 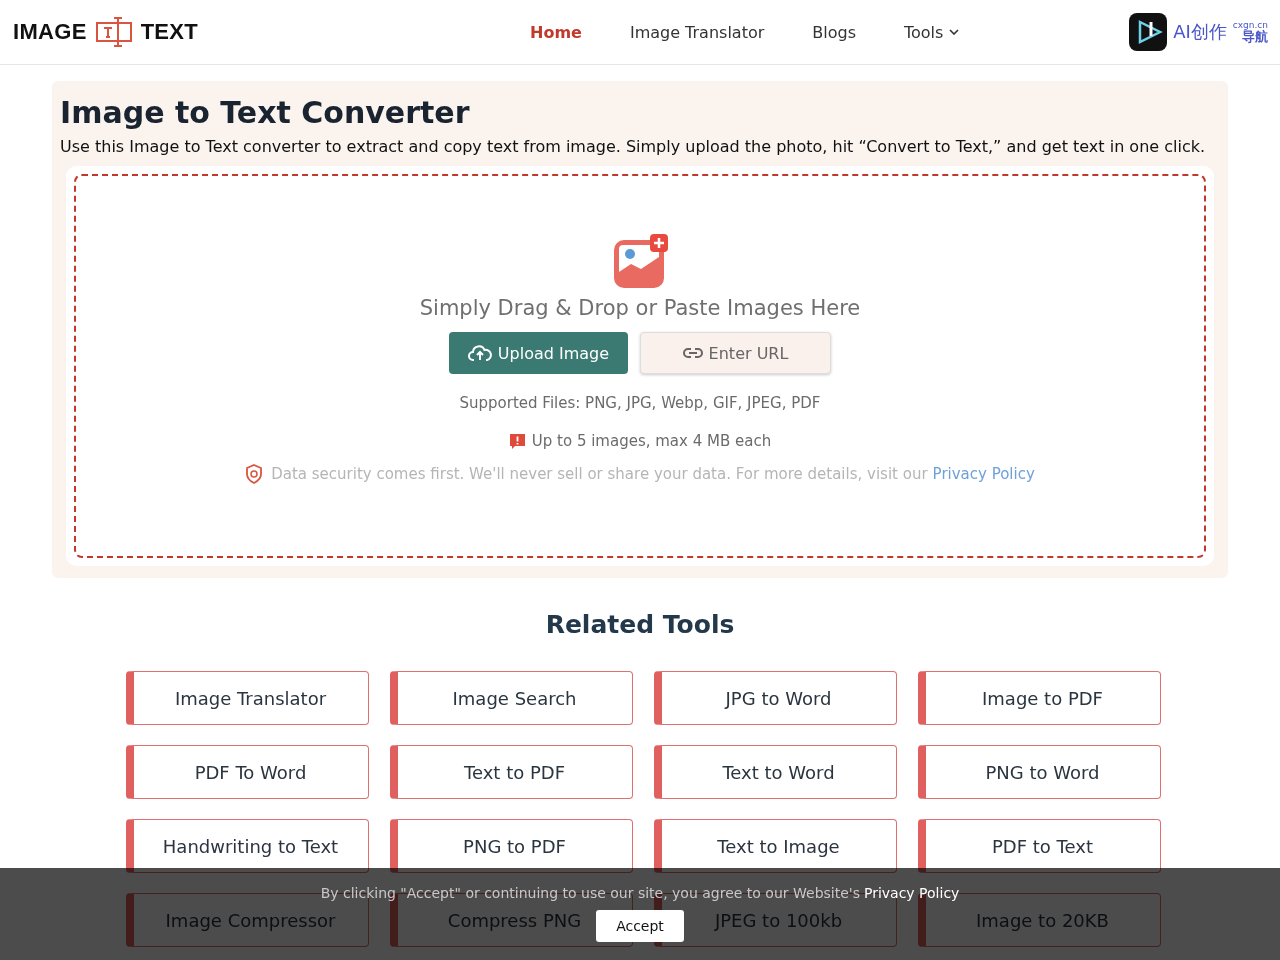 I want to click on page-description: Use this Image to Text converter to extract and copy text from image. Simply upload the photo, hit “Convert to Text,” and get text in one click., so click(x=633, y=146).